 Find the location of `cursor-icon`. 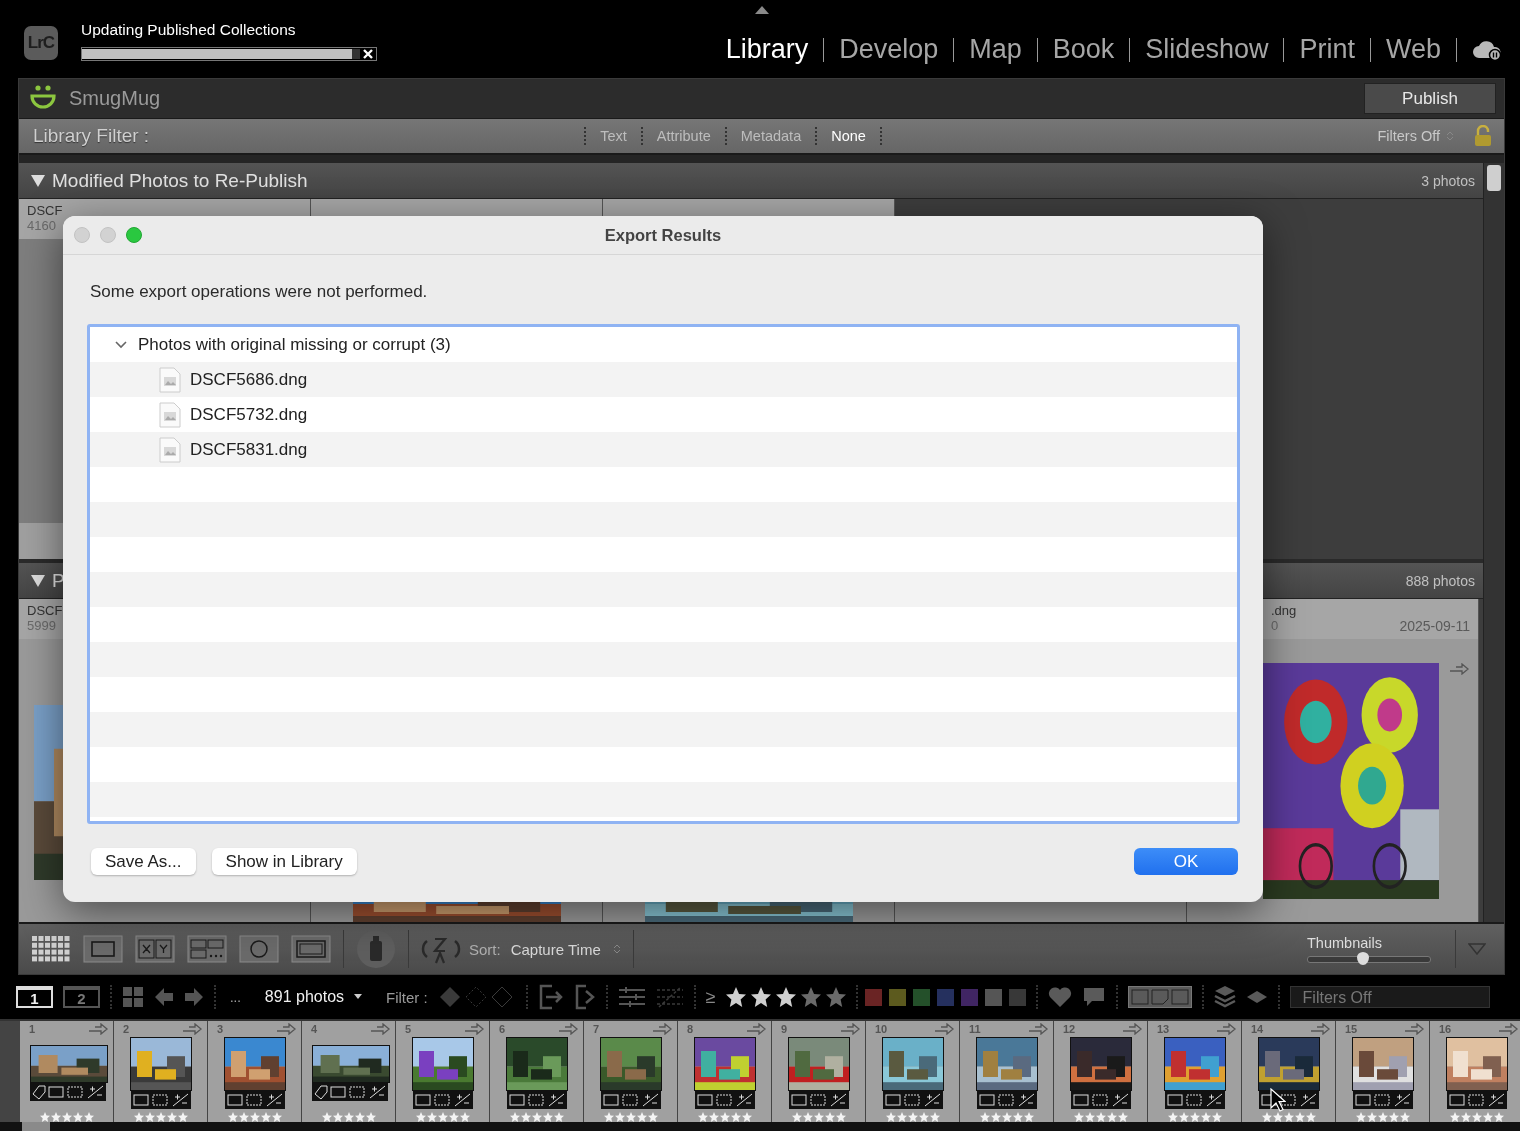

cursor-icon is located at coordinates (1278, 1100).